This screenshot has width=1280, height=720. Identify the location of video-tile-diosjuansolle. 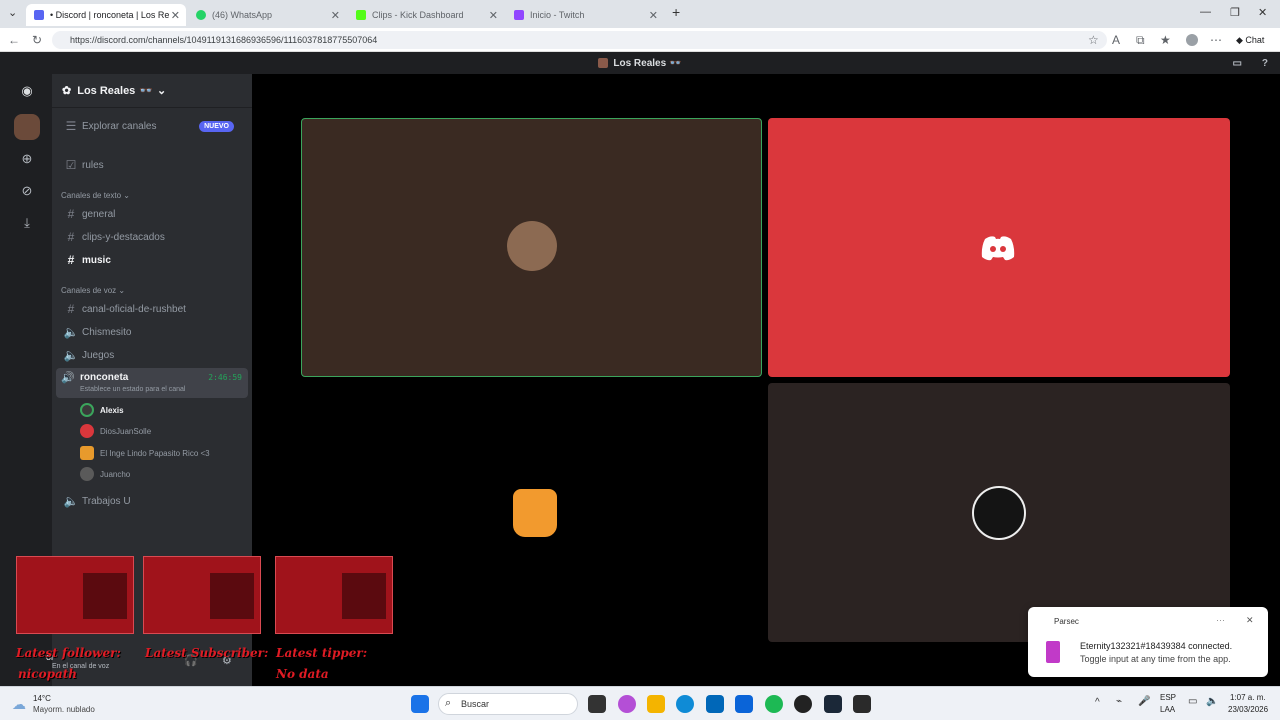
(999, 247).